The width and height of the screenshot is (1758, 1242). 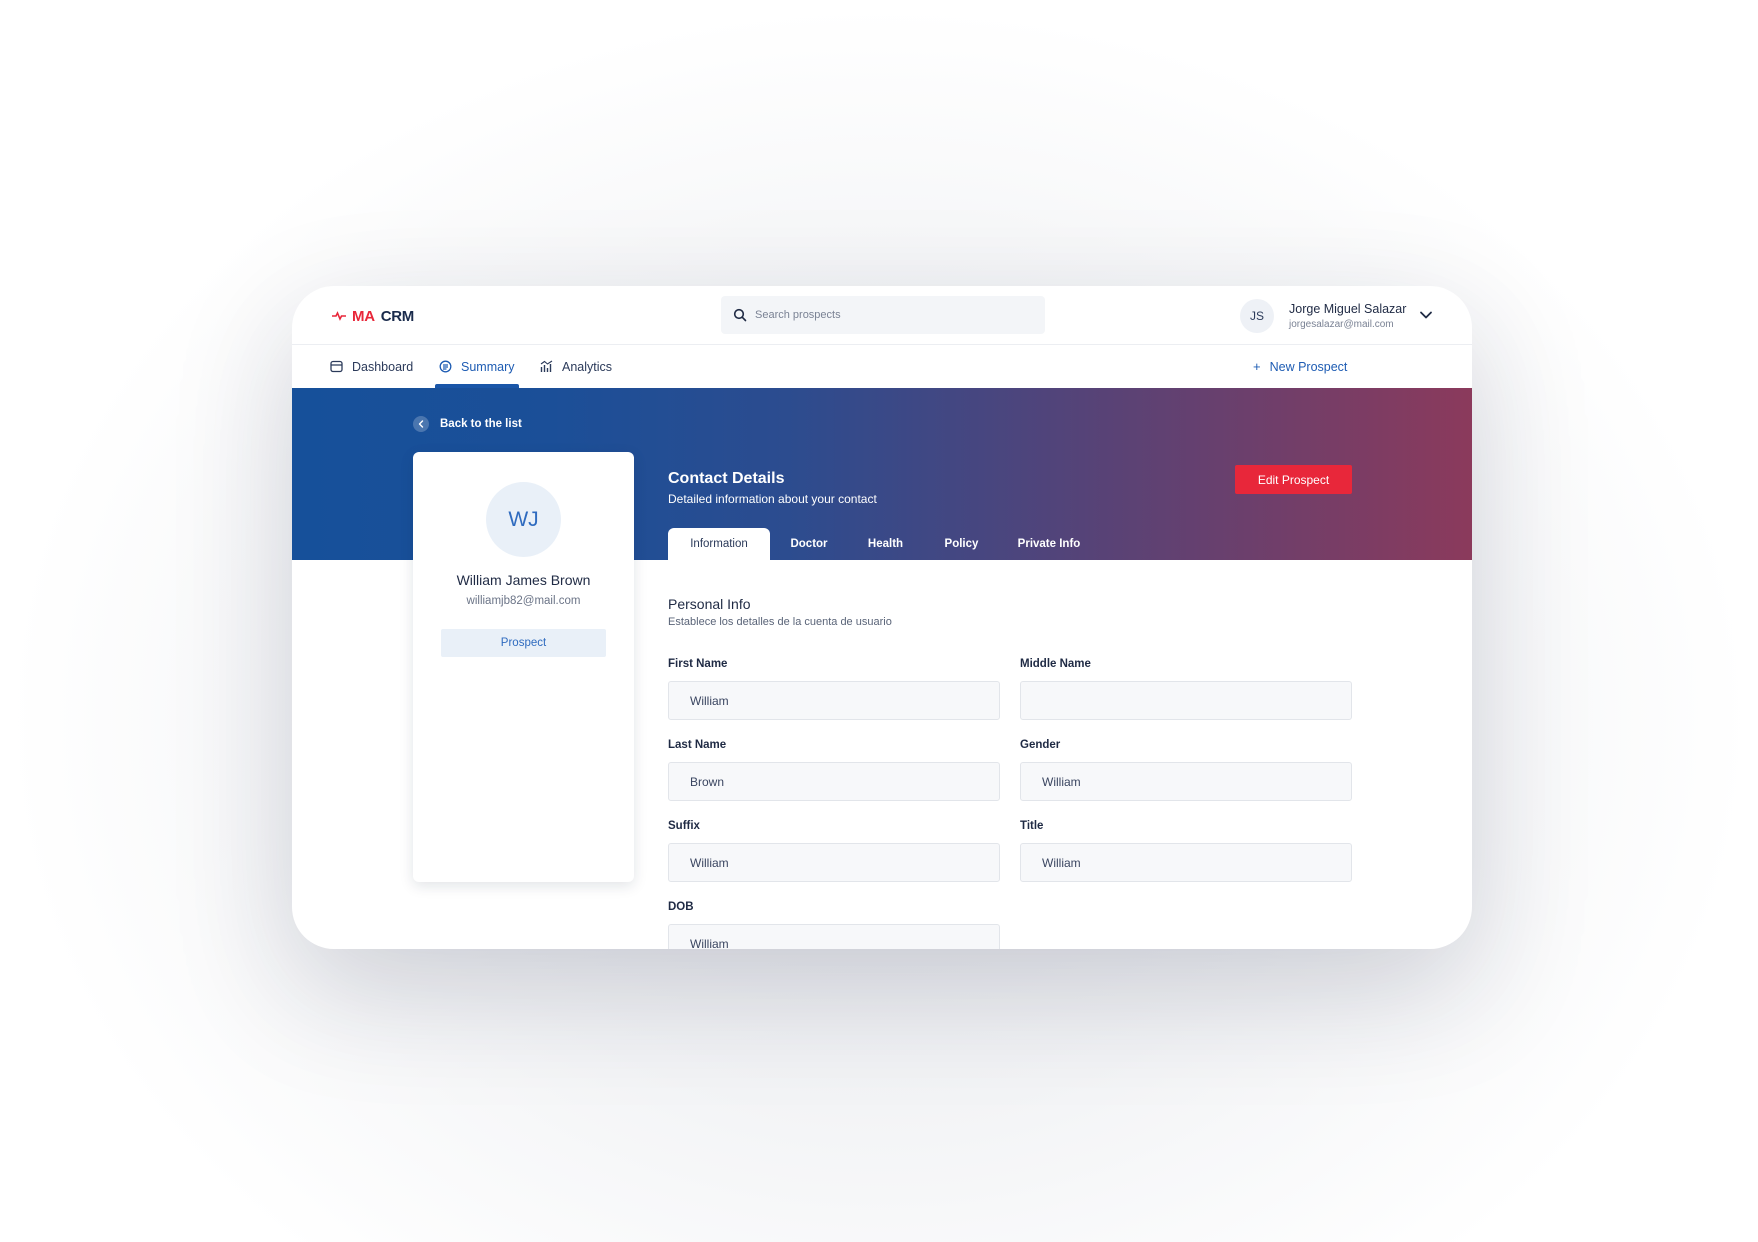 I want to click on last-name-field: Brown, so click(x=834, y=781).